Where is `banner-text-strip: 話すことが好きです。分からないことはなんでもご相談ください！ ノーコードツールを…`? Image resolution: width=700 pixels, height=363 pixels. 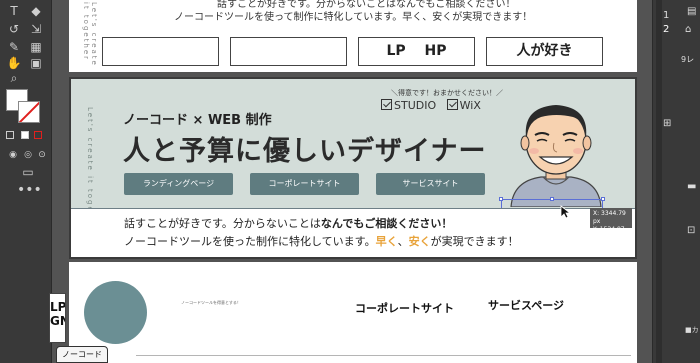
banner-text-strip: 話すことが好きです。分からないことはなんでもご相談ください！ ノーコードツールを… is located at coordinates (353, 232).